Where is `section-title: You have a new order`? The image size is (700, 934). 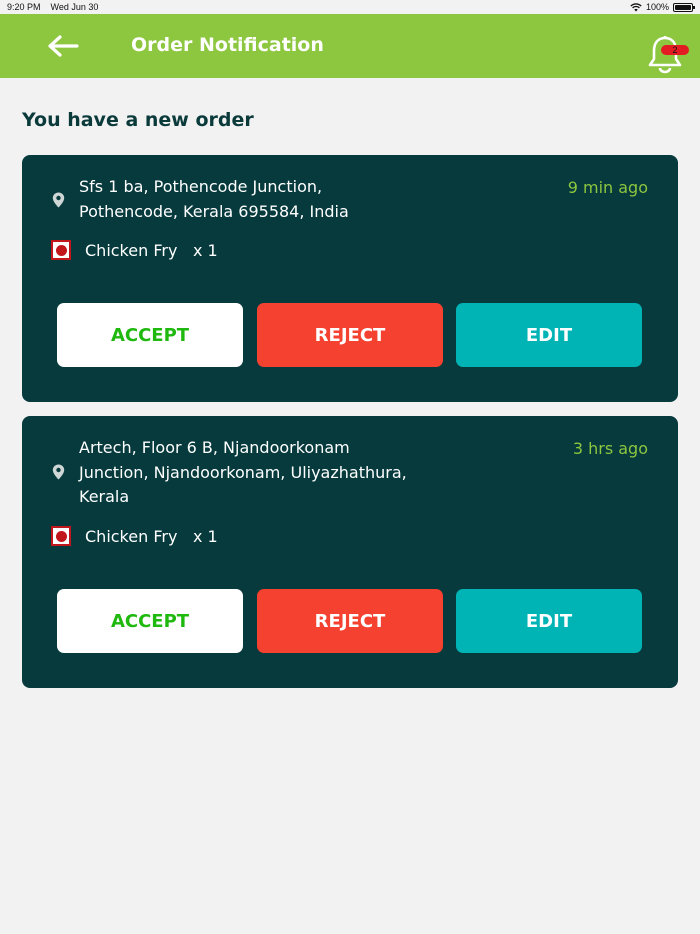
section-title: You have a new order is located at coordinates (138, 120).